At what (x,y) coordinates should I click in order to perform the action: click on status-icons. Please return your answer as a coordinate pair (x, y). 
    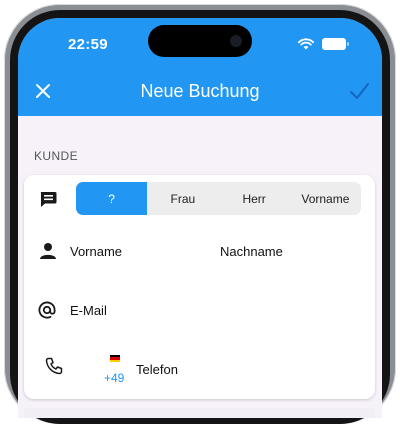
    Looking at the image, I should click on (323, 44).